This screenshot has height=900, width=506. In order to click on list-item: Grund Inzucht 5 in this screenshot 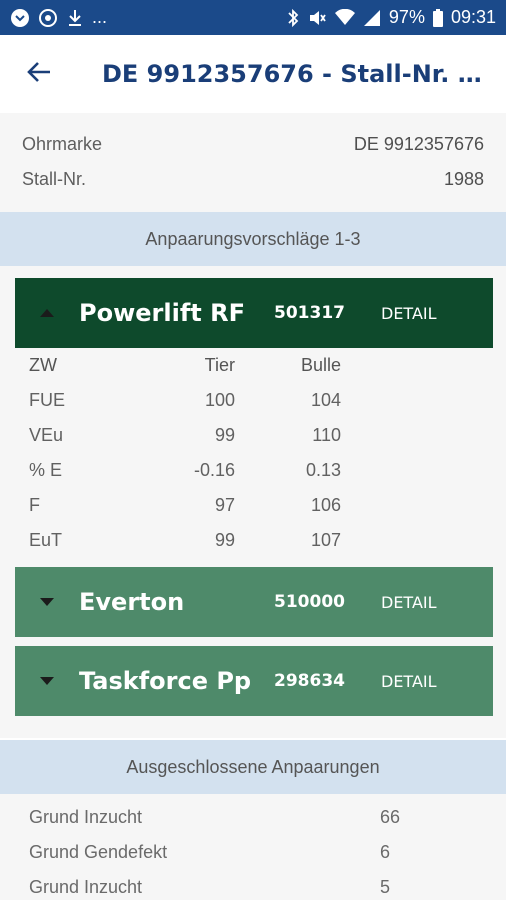, I will do `click(253, 885)`.